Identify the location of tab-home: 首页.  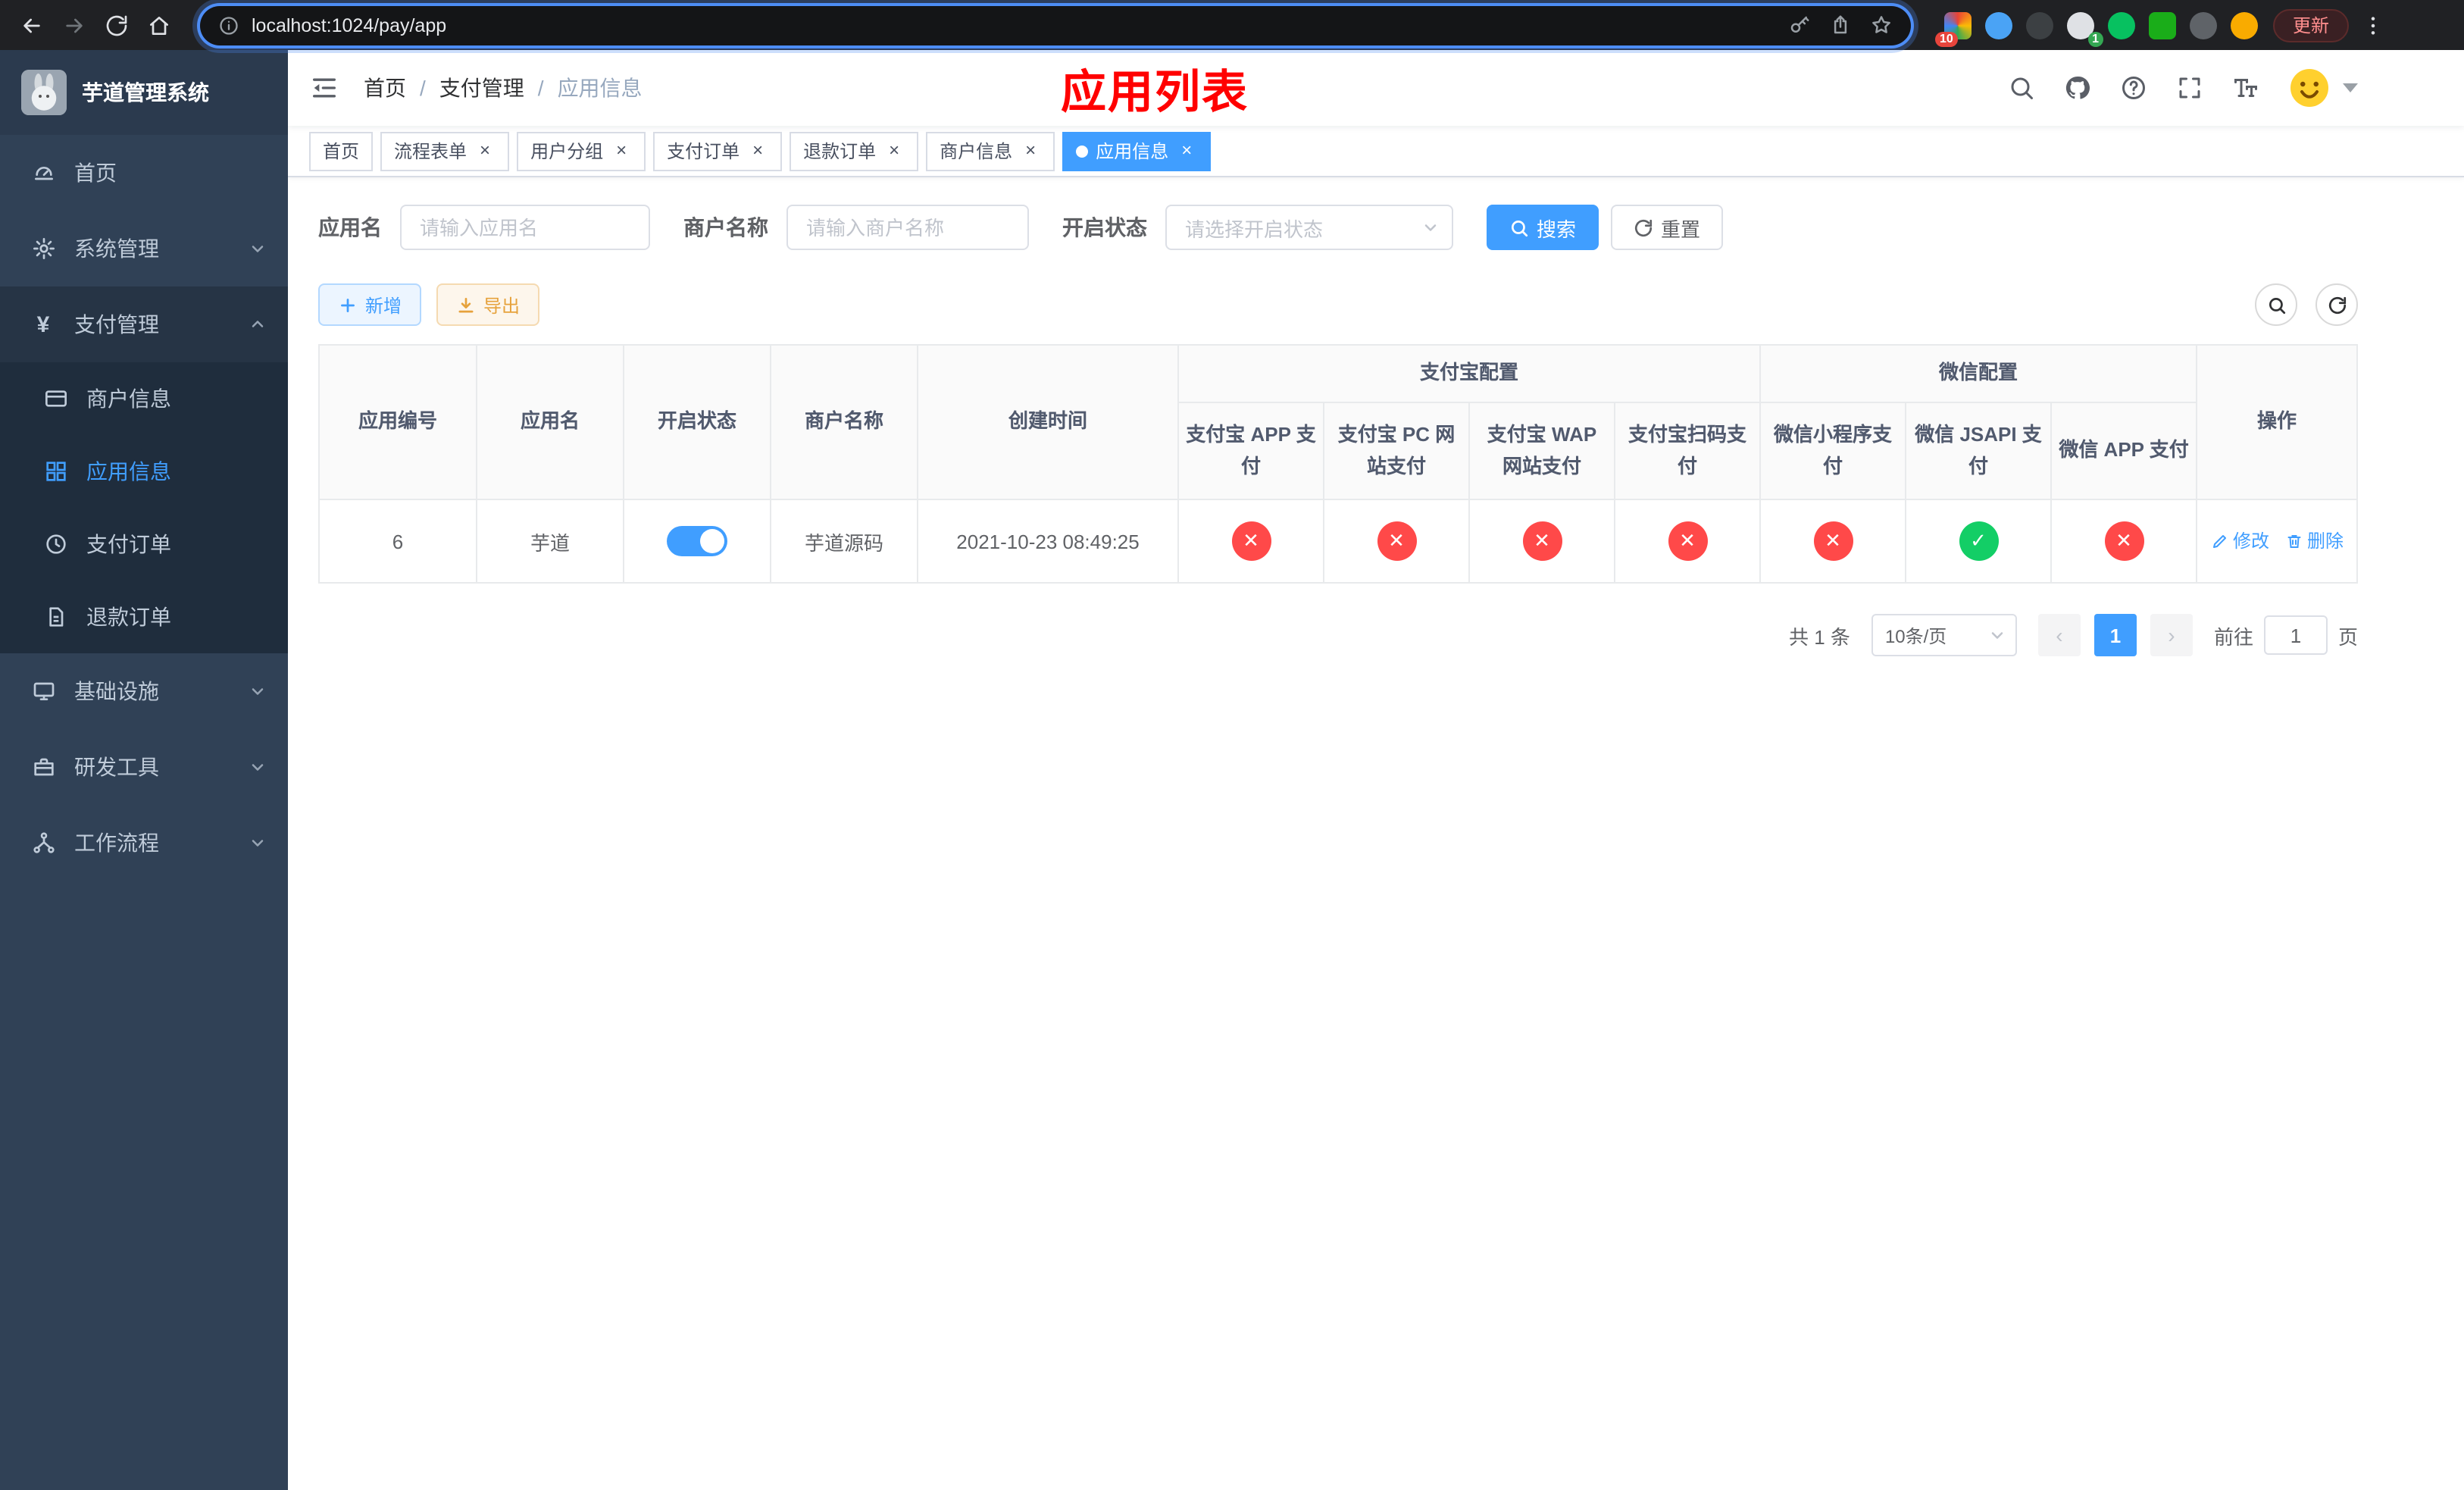
(341, 151).